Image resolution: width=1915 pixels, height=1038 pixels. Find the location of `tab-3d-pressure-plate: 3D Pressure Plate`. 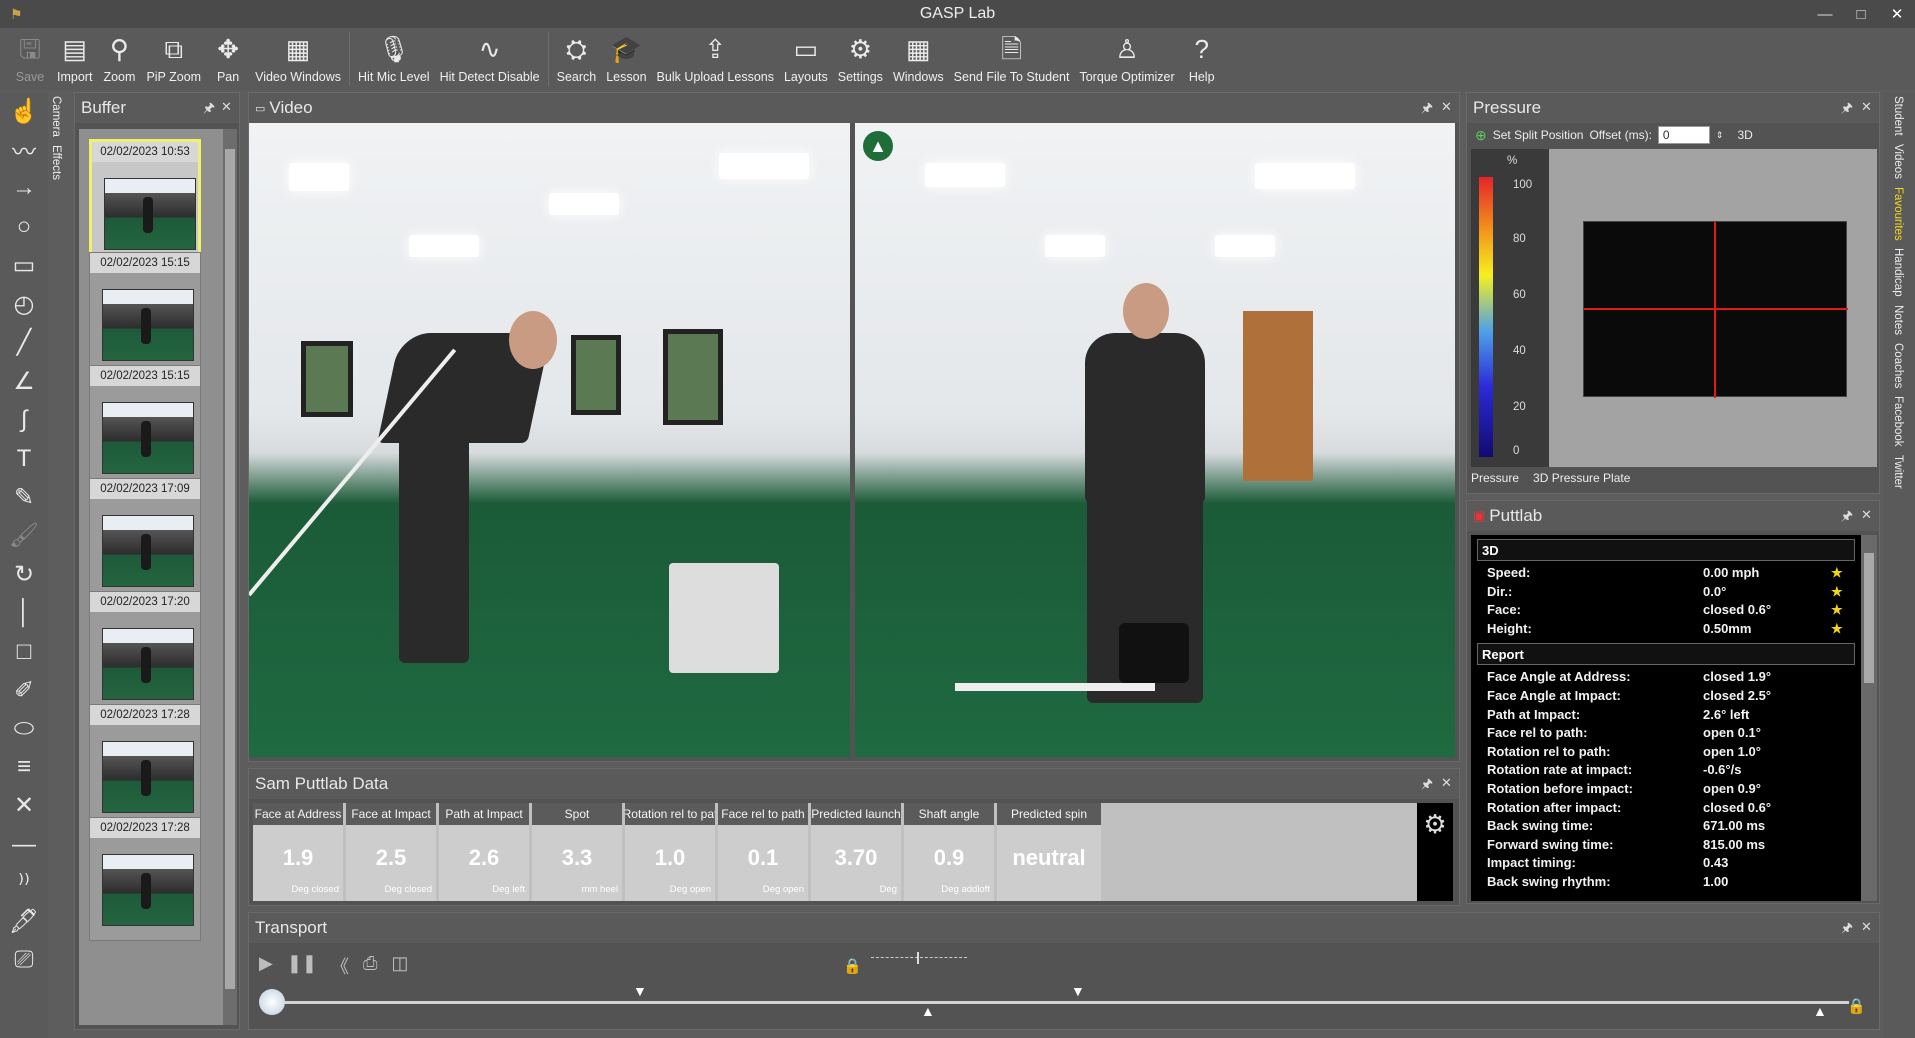

tab-3d-pressure-plate: 3D Pressure Plate is located at coordinates (1581, 478).